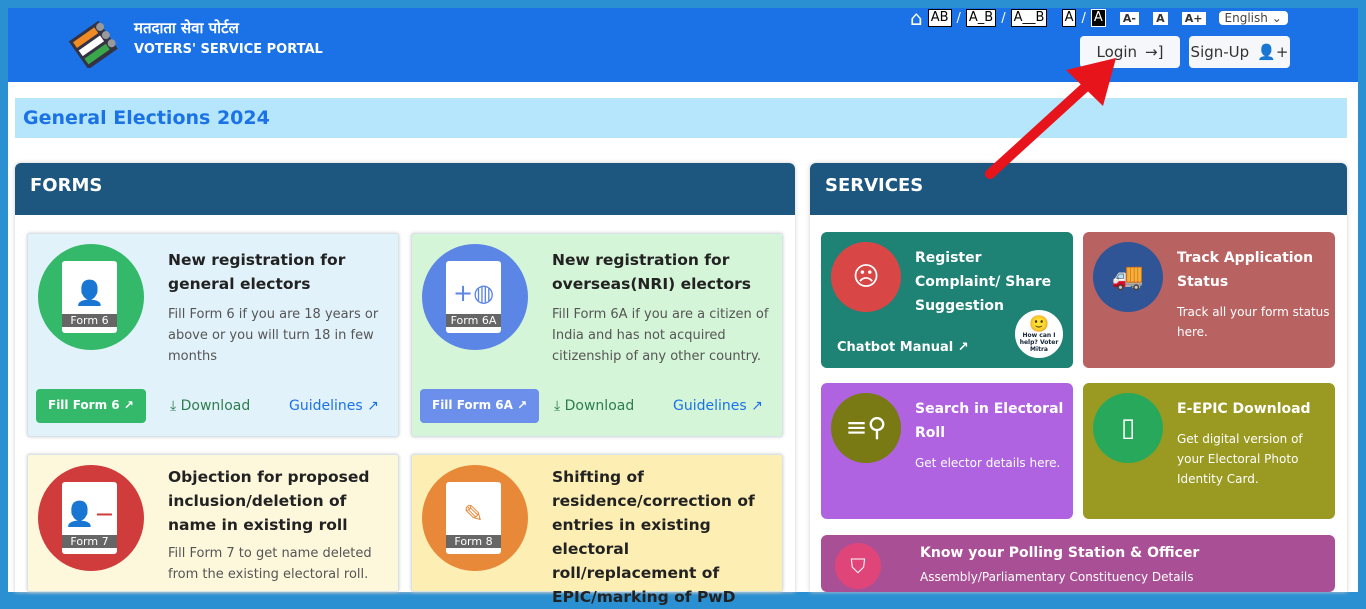 The width and height of the screenshot is (1366, 609). I want to click on contrast-high: A, so click(1098, 18).